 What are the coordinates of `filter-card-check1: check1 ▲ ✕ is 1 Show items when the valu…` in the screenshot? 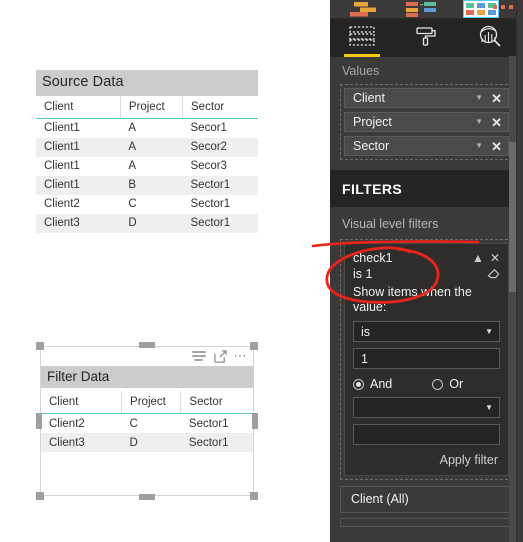 It's located at (426, 359).